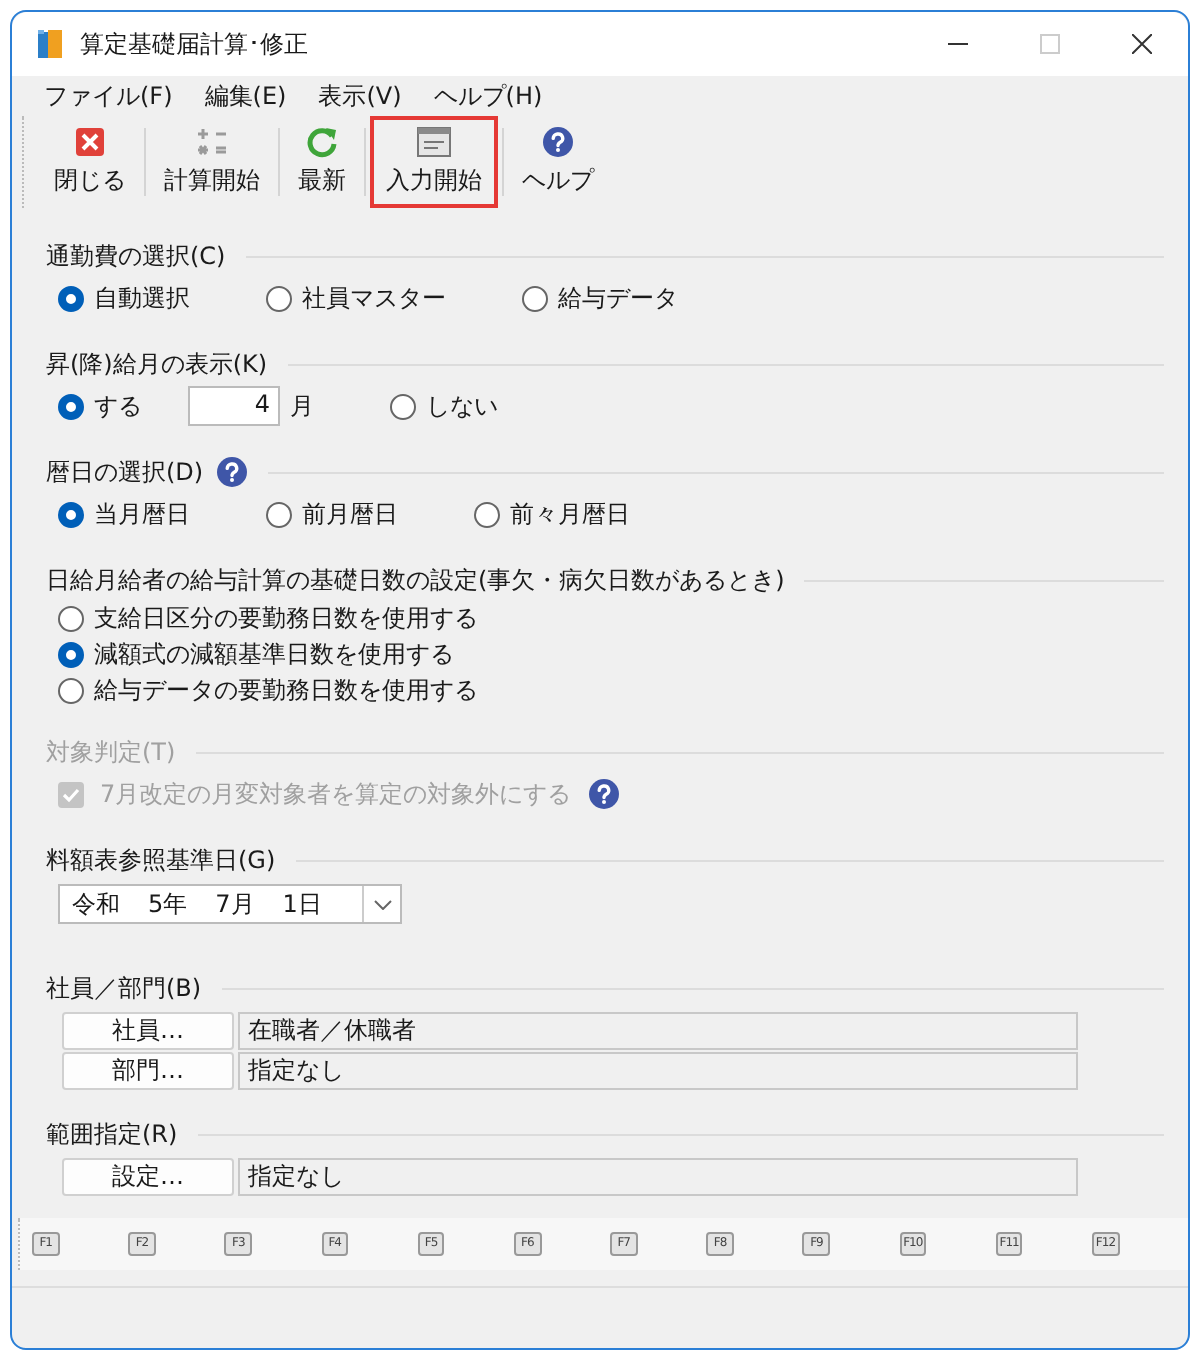  Describe the element at coordinates (142, 514) in the screenshot. I see `option-label: 当月暦日` at that location.